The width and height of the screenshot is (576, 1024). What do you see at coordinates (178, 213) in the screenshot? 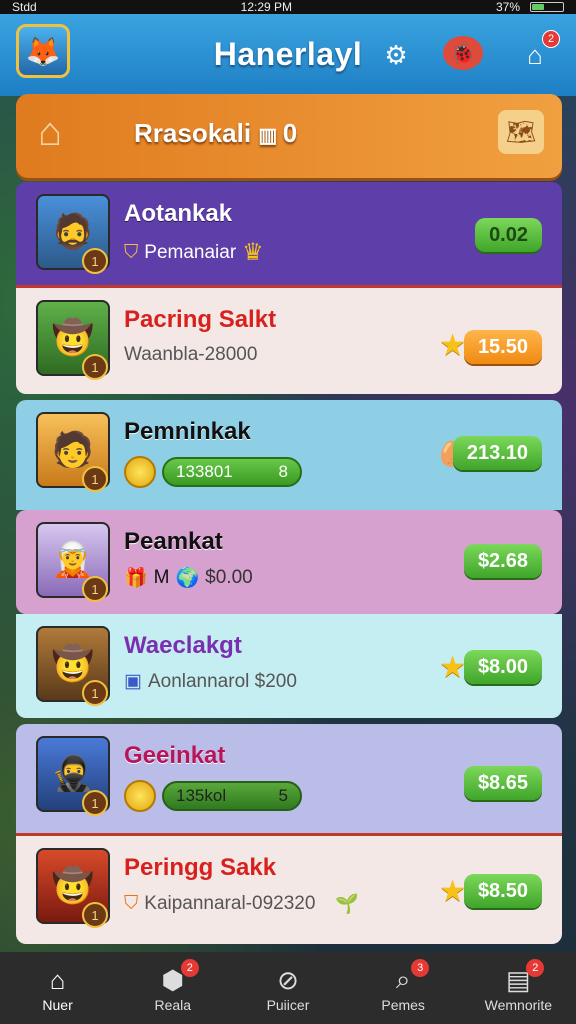
I see `row-name: Aotankak` at bounding box center [178, 213].